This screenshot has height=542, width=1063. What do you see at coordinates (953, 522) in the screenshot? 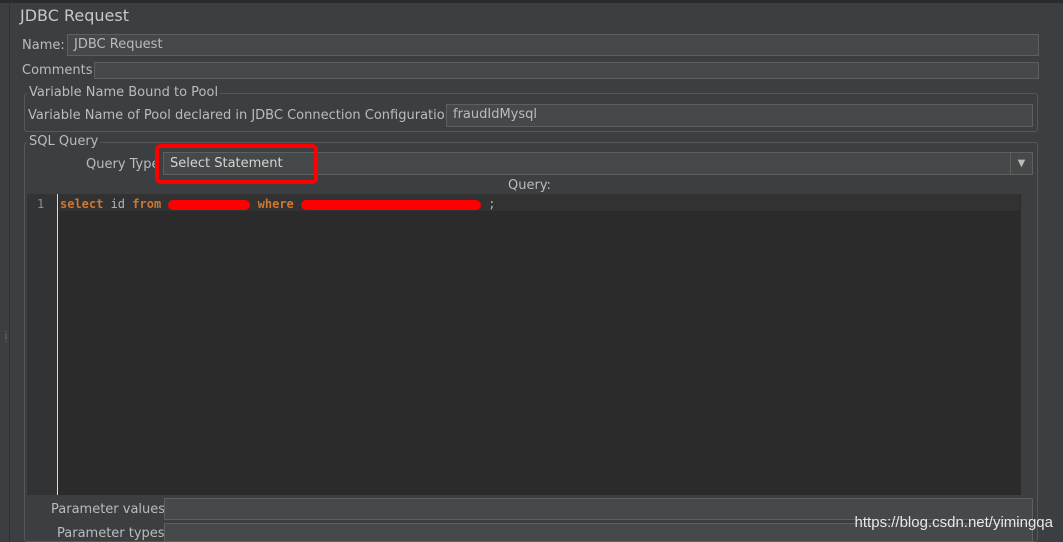
I see `watermark: https://blog.csdn.net/yimingqa` at bounding box center [953, 522].